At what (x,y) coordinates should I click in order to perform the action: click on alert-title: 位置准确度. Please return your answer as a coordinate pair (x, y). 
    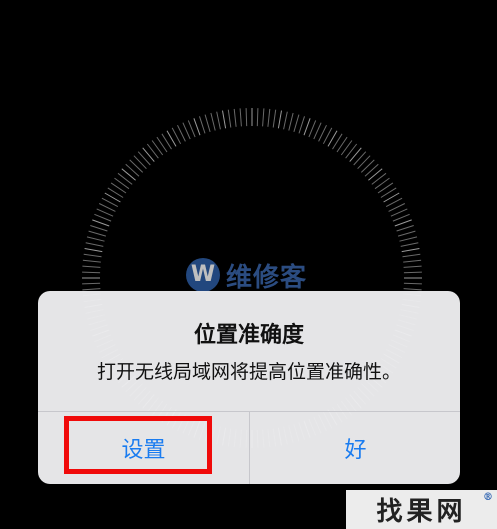
    Looking at the image, I should click on (248, 335).